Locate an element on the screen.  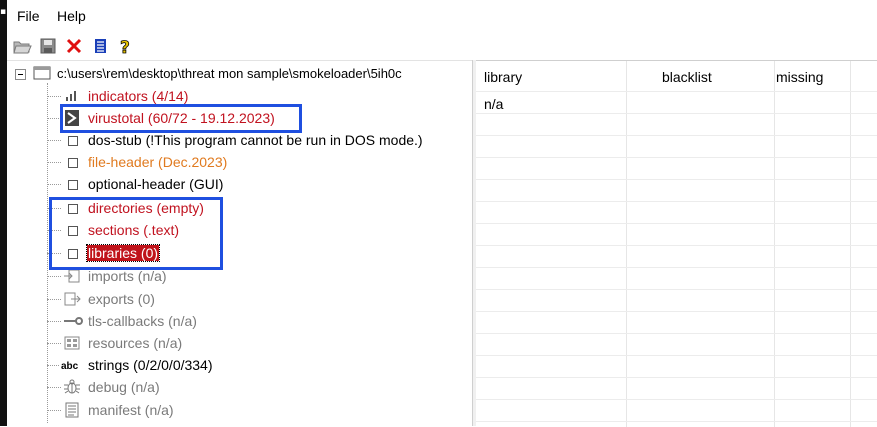
open-icon is located at coordinates (22, 46).